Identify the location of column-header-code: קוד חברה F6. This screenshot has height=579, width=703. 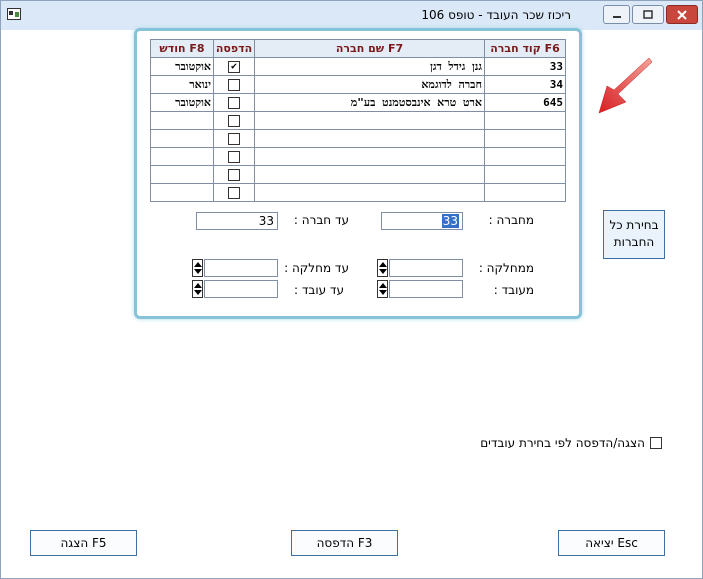
(525, 48).